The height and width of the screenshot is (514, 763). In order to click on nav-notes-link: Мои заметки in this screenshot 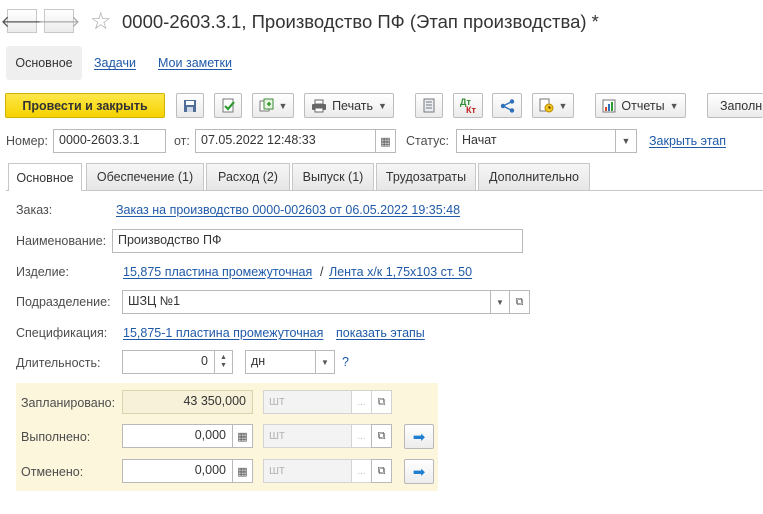, I will do `click(195, 63)`.